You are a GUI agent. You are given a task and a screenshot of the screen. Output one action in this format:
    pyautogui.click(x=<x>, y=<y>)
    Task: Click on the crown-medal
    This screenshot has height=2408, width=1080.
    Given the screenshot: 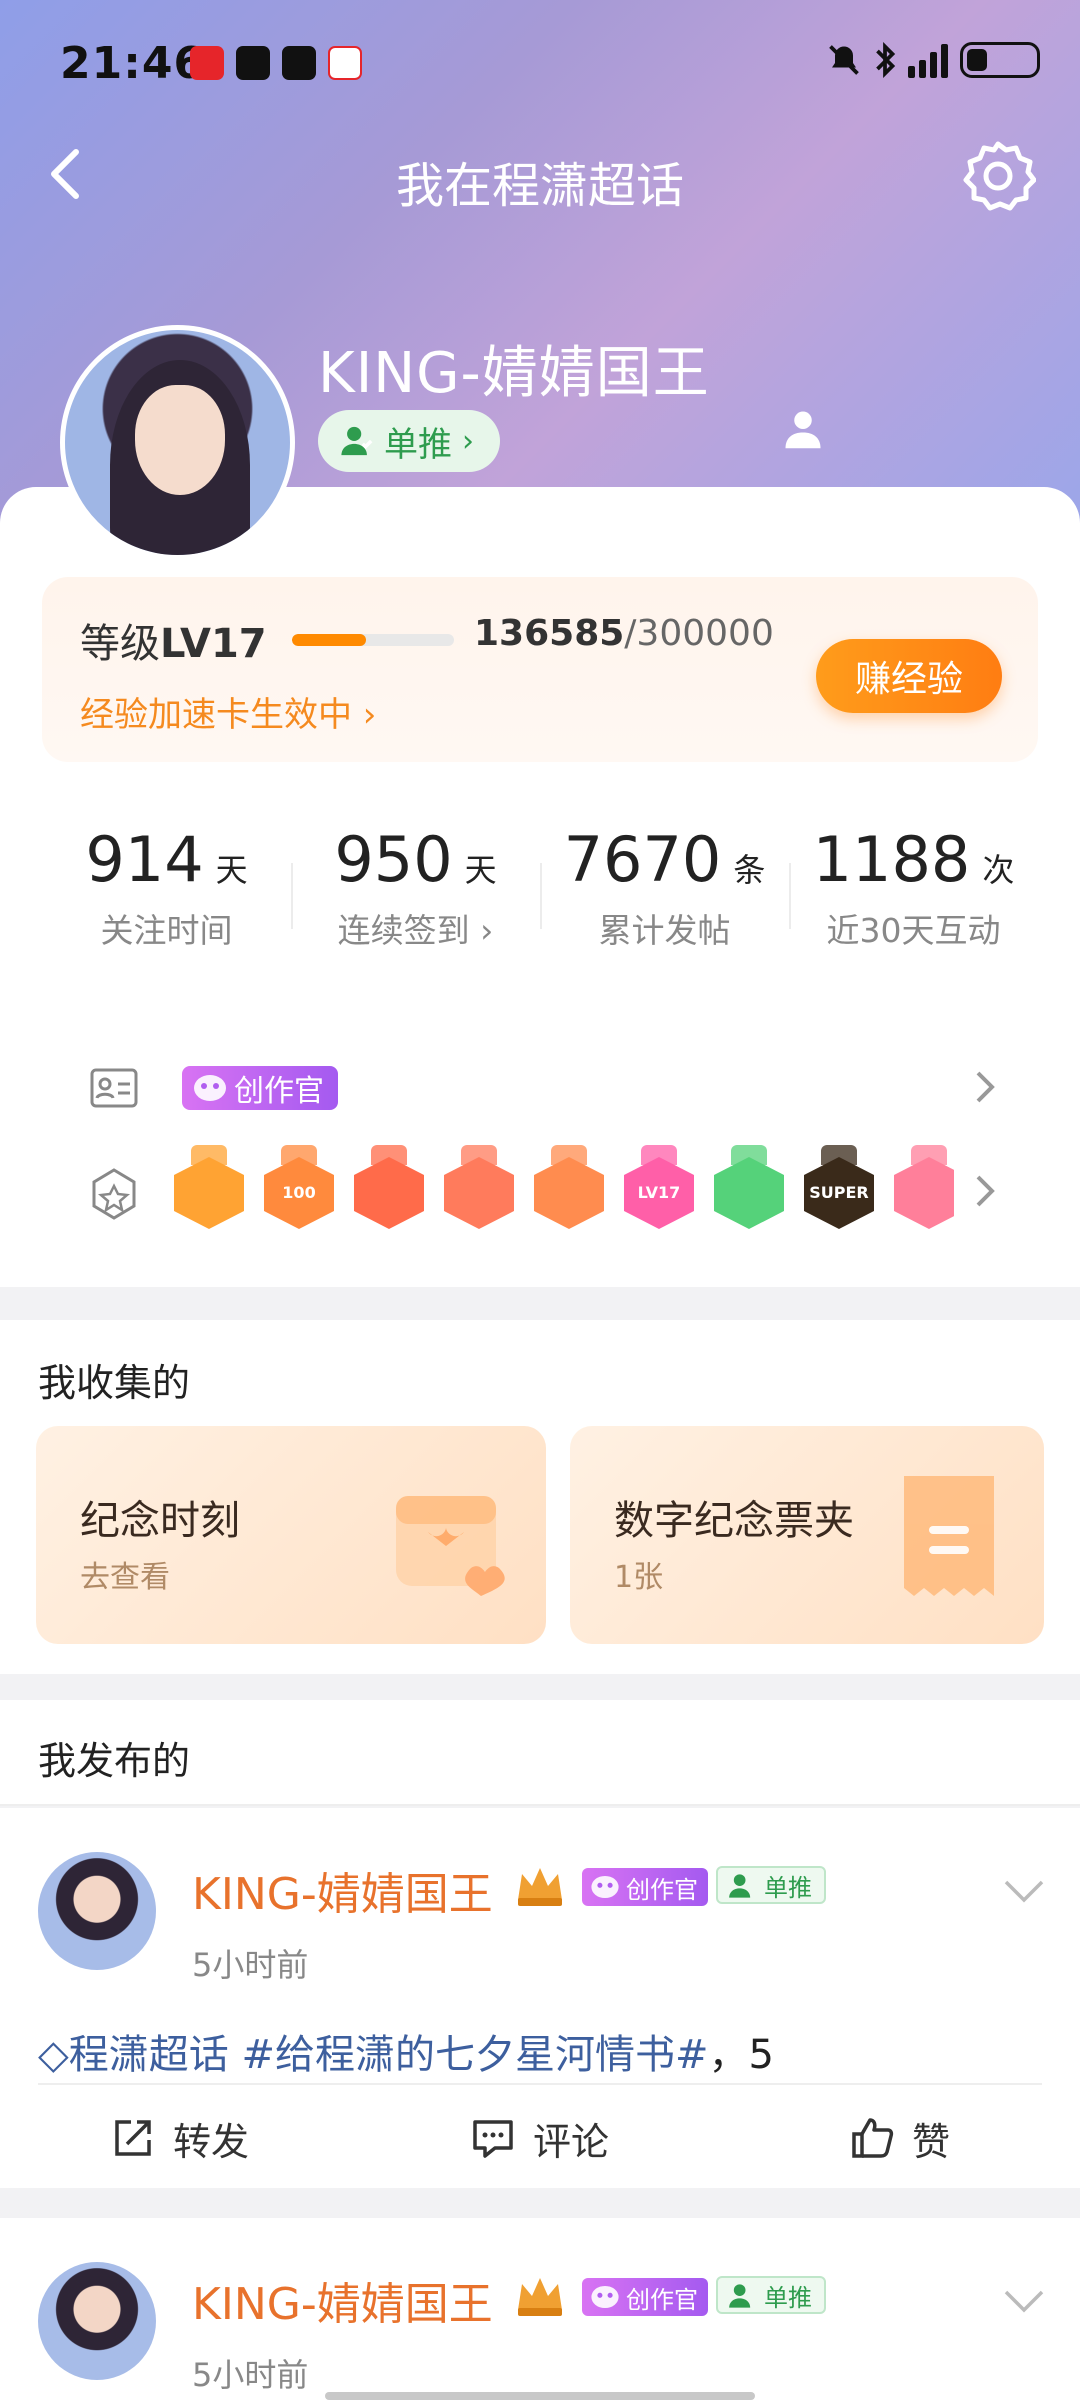 What is the action you would take?
    pyautogui.click(x=209, y=1189)
    